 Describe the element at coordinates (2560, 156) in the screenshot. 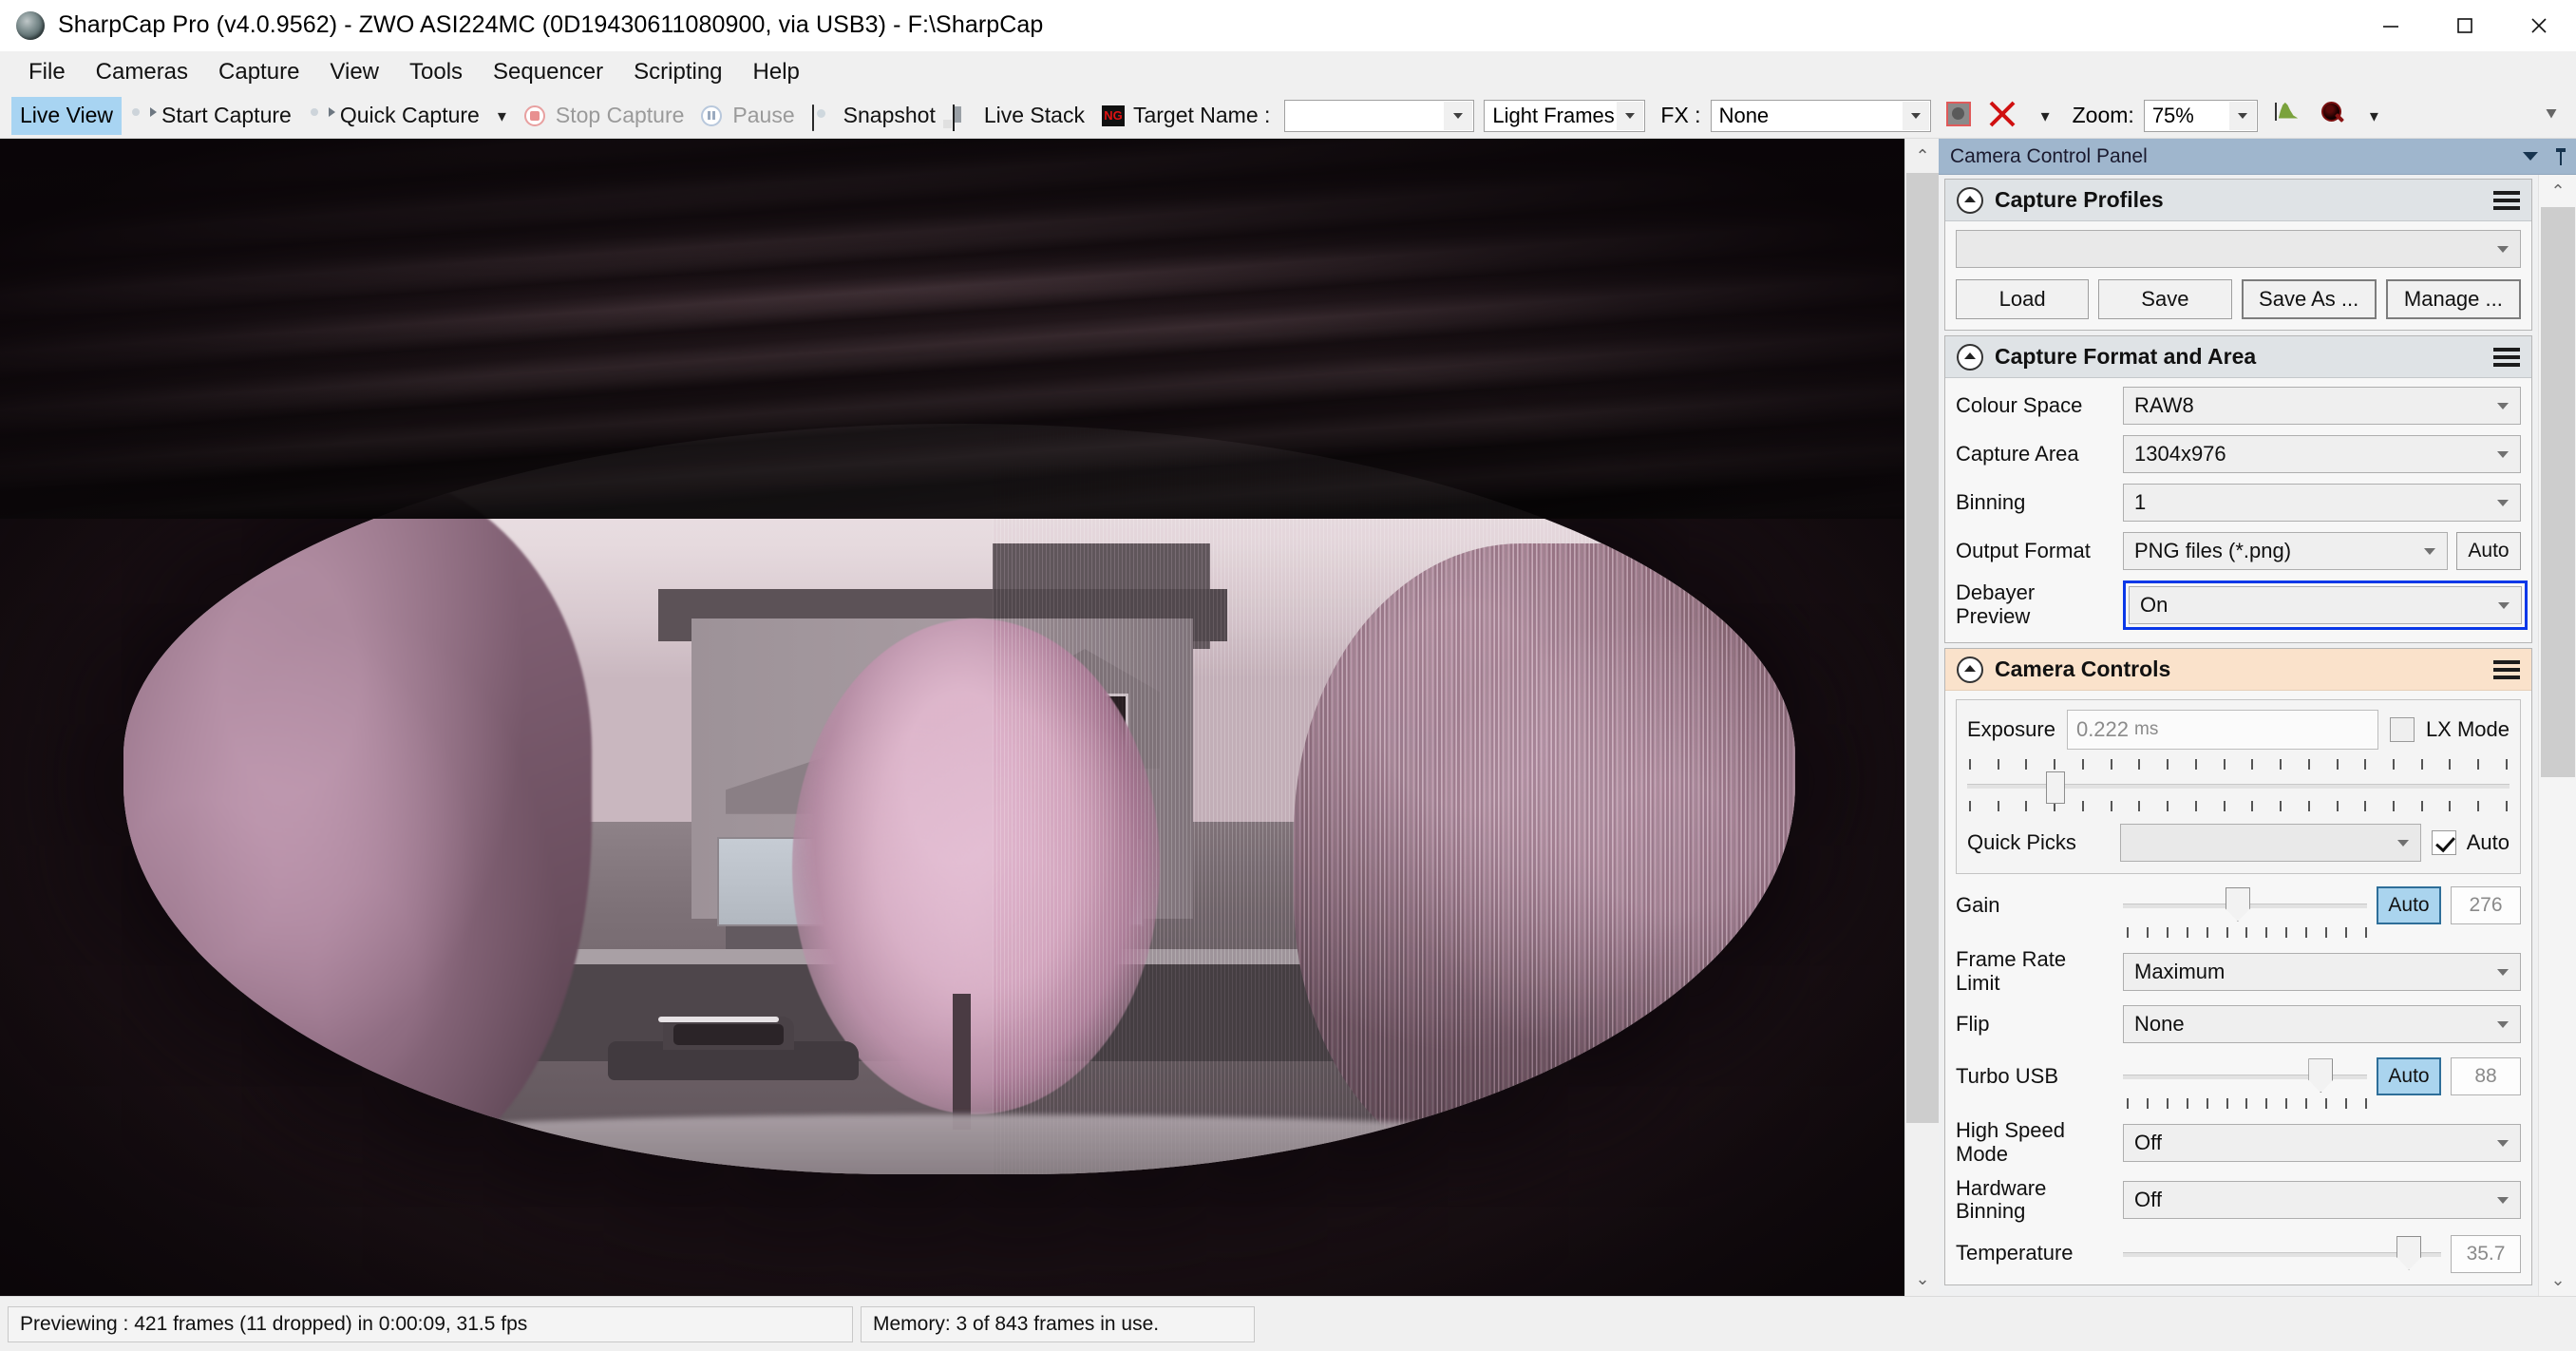

I see `pin-icon` at that location.